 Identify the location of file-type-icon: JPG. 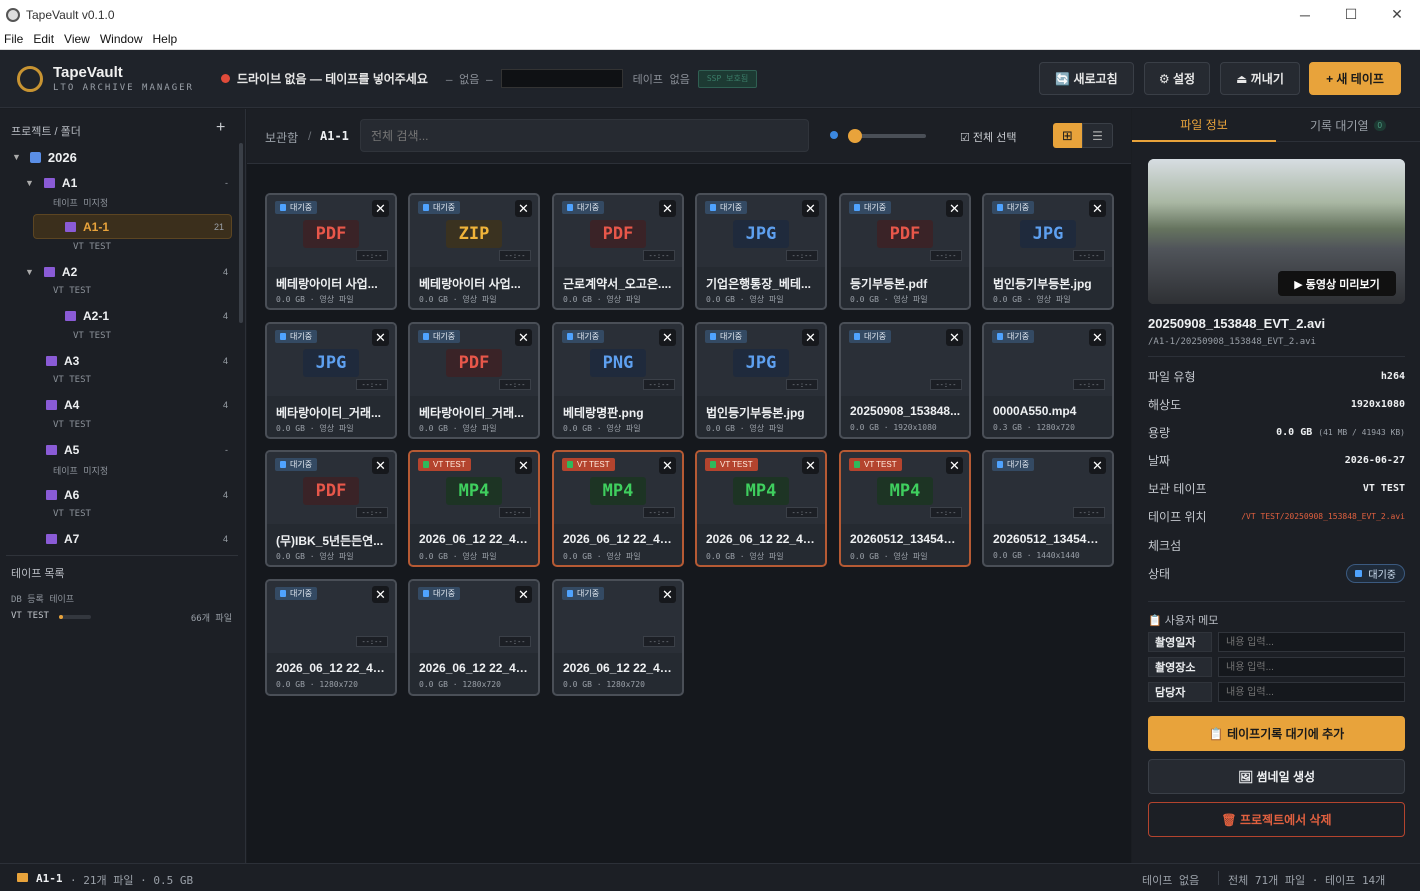
(761, 363).